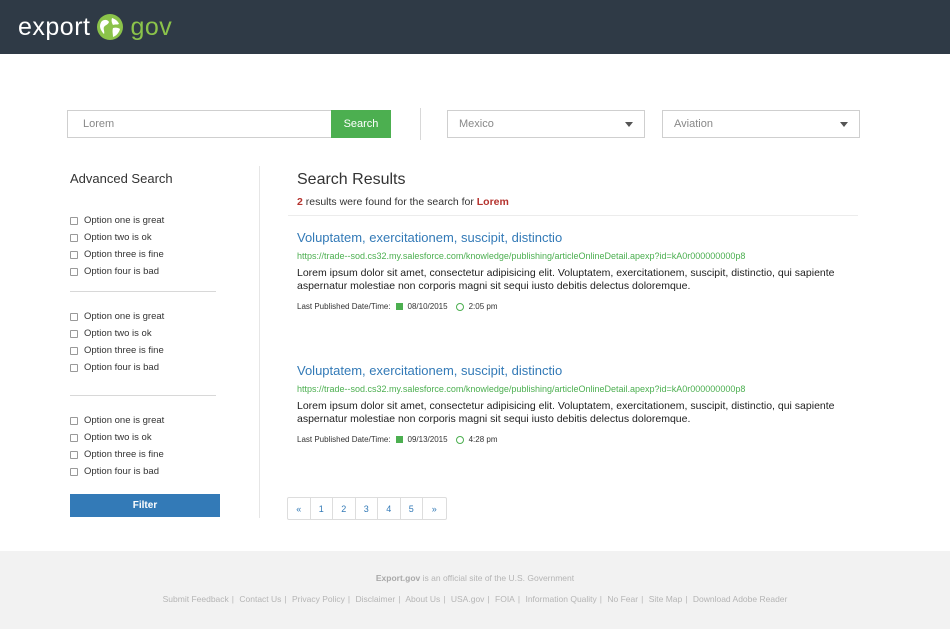  I want to click on pagination-page-5: 5, so click(412, 508).